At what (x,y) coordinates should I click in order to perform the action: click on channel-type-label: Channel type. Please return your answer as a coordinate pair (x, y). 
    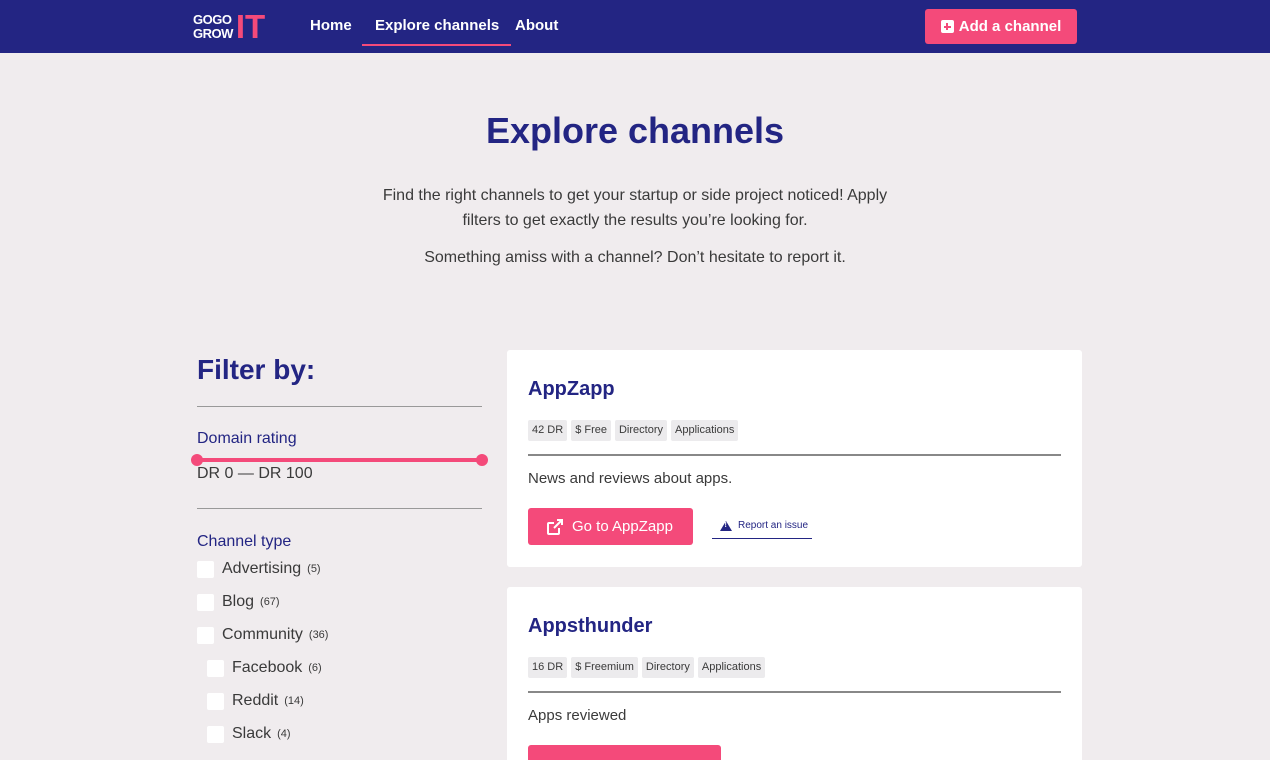
    Looking at the image, I should click on (244, 541).